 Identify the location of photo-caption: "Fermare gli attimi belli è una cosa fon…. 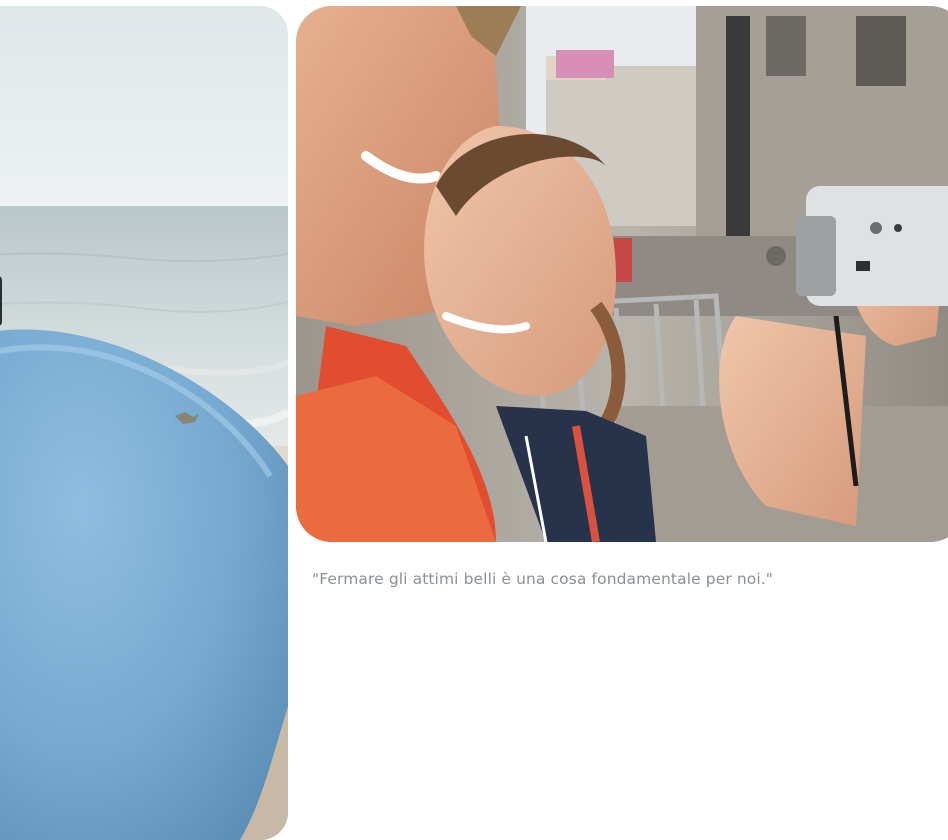
(543, 579).